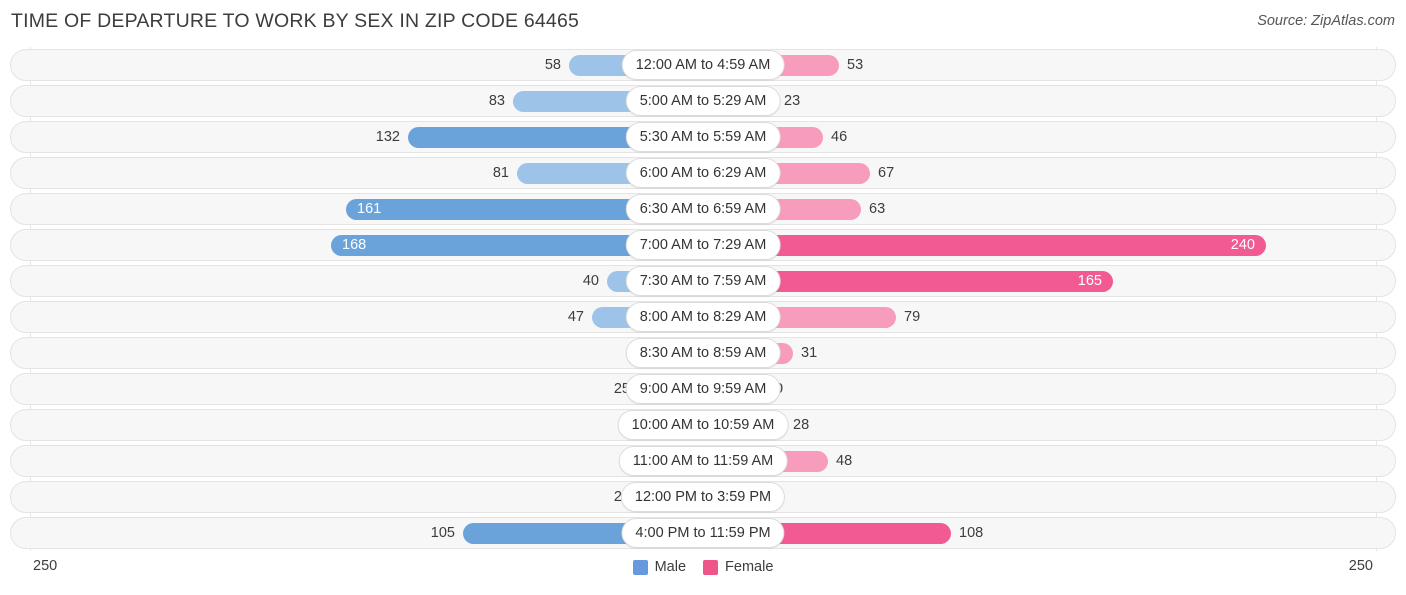 This screenshot has height=595, width=1406. Describe the element at coordinates (886, 173) in the screenshot. I see `bar-value-female: 67` at that location.